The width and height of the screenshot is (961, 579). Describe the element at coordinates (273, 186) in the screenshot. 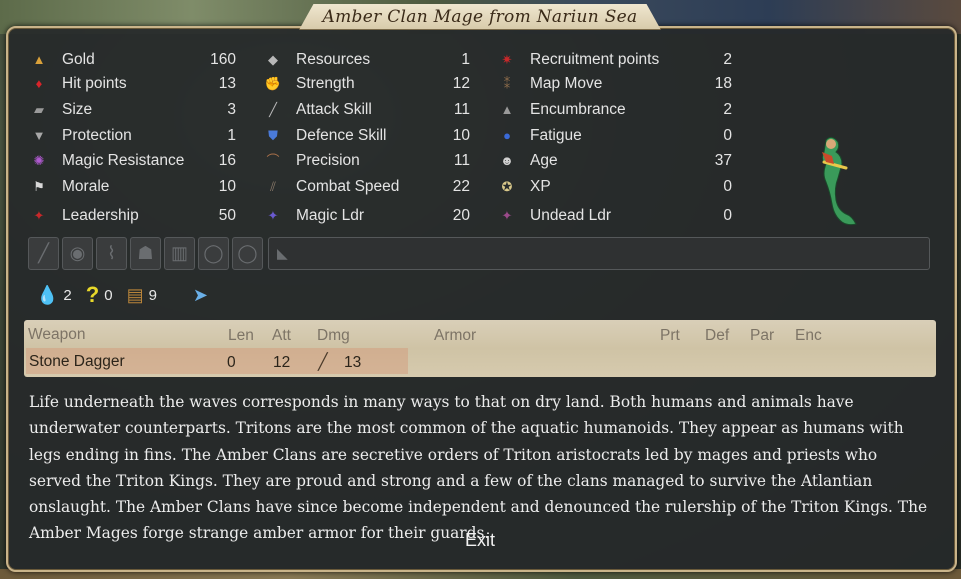

I see `boots-icon: ⫽` at that location.